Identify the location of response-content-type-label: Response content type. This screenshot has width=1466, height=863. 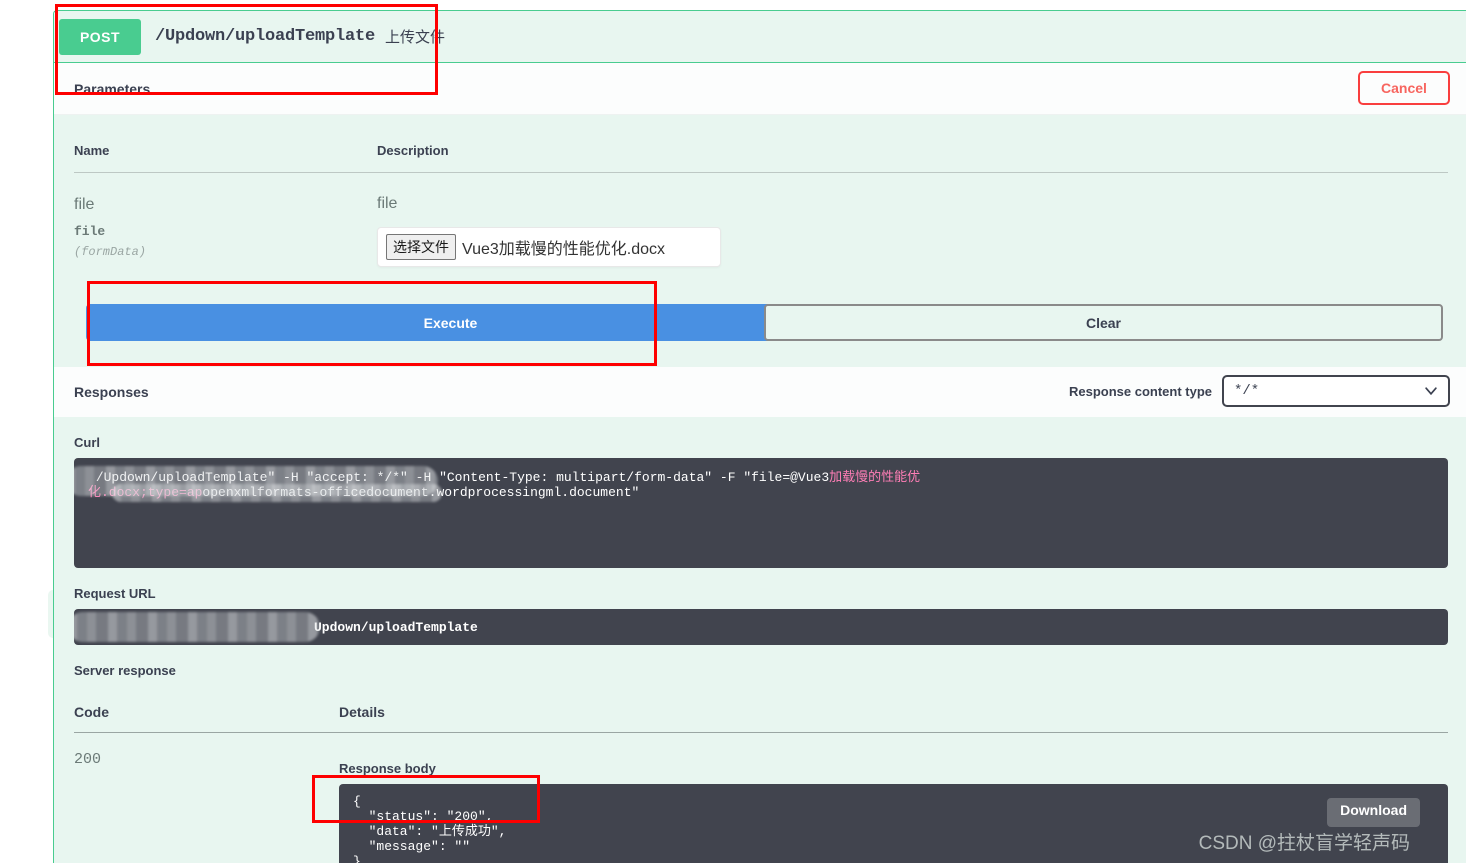
(1140, 391).